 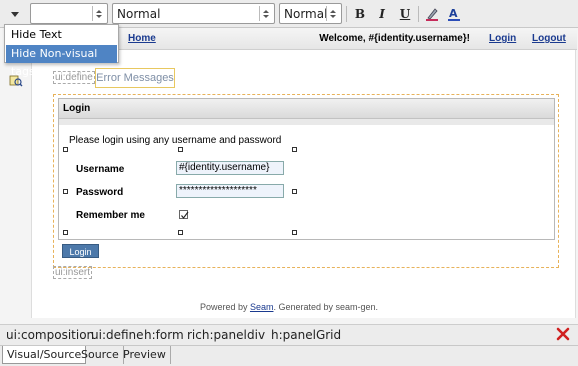 What do you see at coordinates (394, 38) in the screenshot?
I see `welcome-text: Welcome, #{identity.username}!` at bounding box center [394, 38].